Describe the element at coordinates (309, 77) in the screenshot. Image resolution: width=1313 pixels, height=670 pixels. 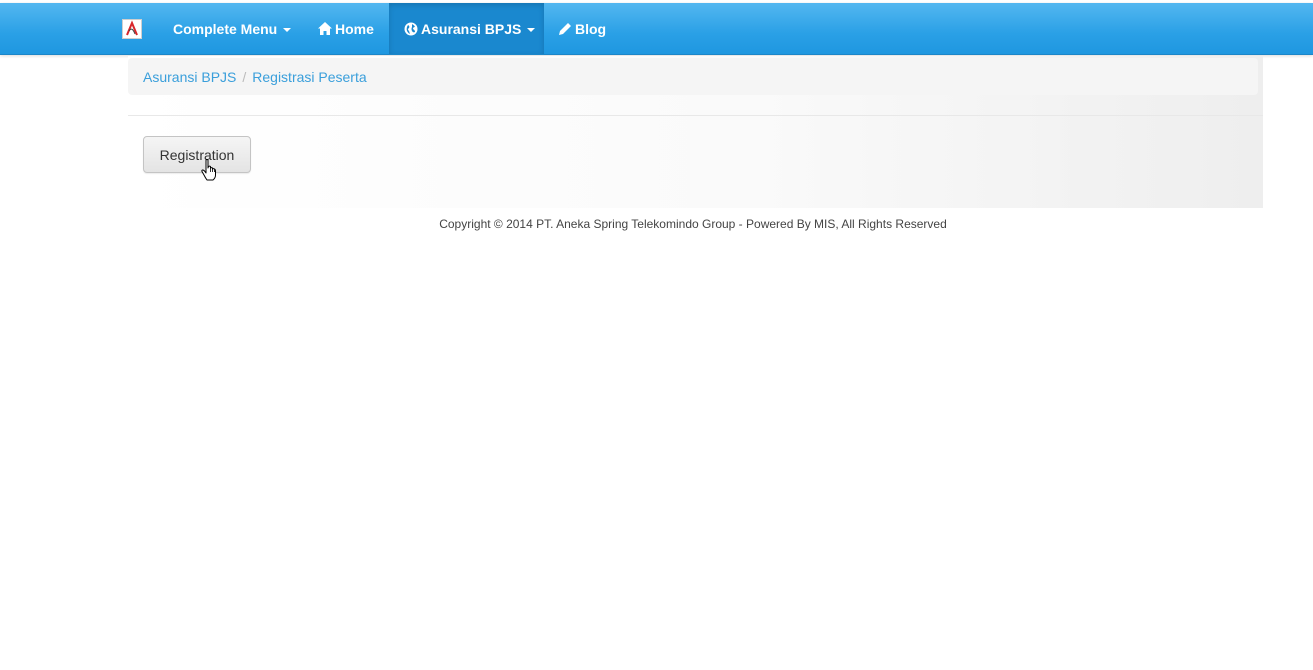
I see `breadcrumb-item-registrasi-peserta: Registrasi Peserta` at that location.